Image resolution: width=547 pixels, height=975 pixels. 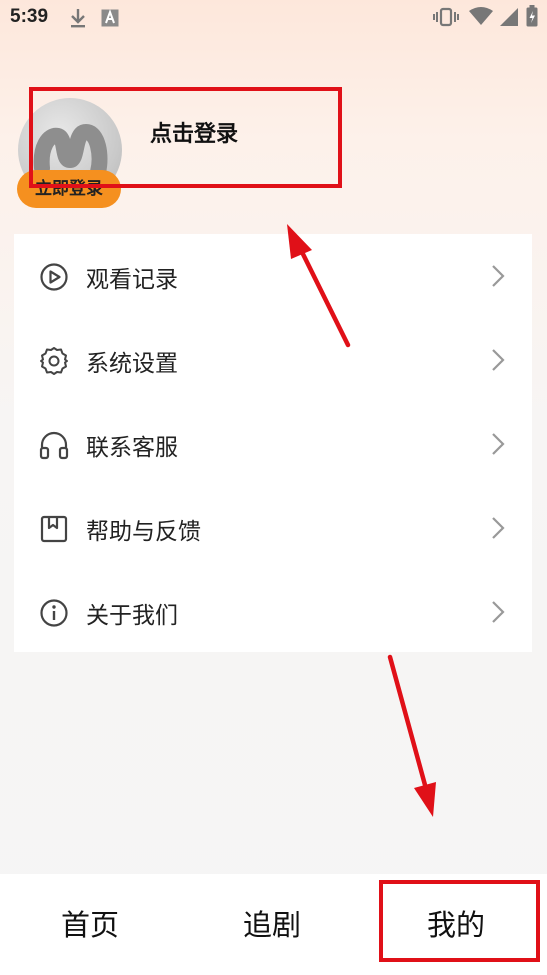 What do you see at coordinates (54, 277) in the screenshot?
I see `play-circle-icon` at bounding box center [54, 277].